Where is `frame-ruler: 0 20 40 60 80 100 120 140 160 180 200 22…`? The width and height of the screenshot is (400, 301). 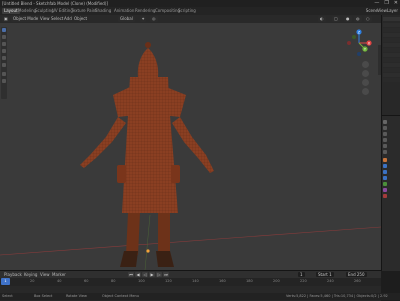
frame-ruler: 0 20 40 60 80 100 120 140 160 180 200 22… is located at coordinates (190, 282).